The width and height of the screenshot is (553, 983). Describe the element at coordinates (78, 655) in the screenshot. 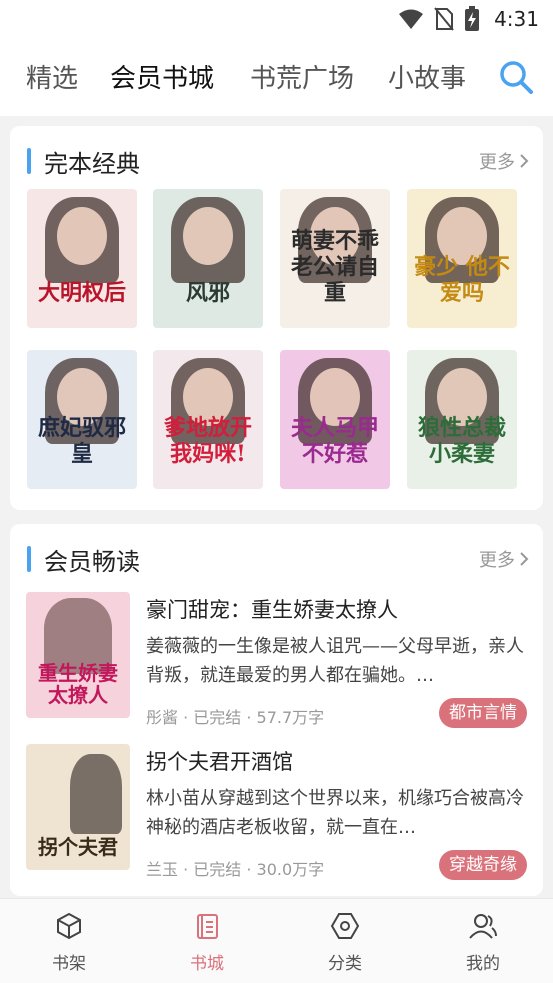

I see `book-cover: 重生娇妻 太撩人` at that location.